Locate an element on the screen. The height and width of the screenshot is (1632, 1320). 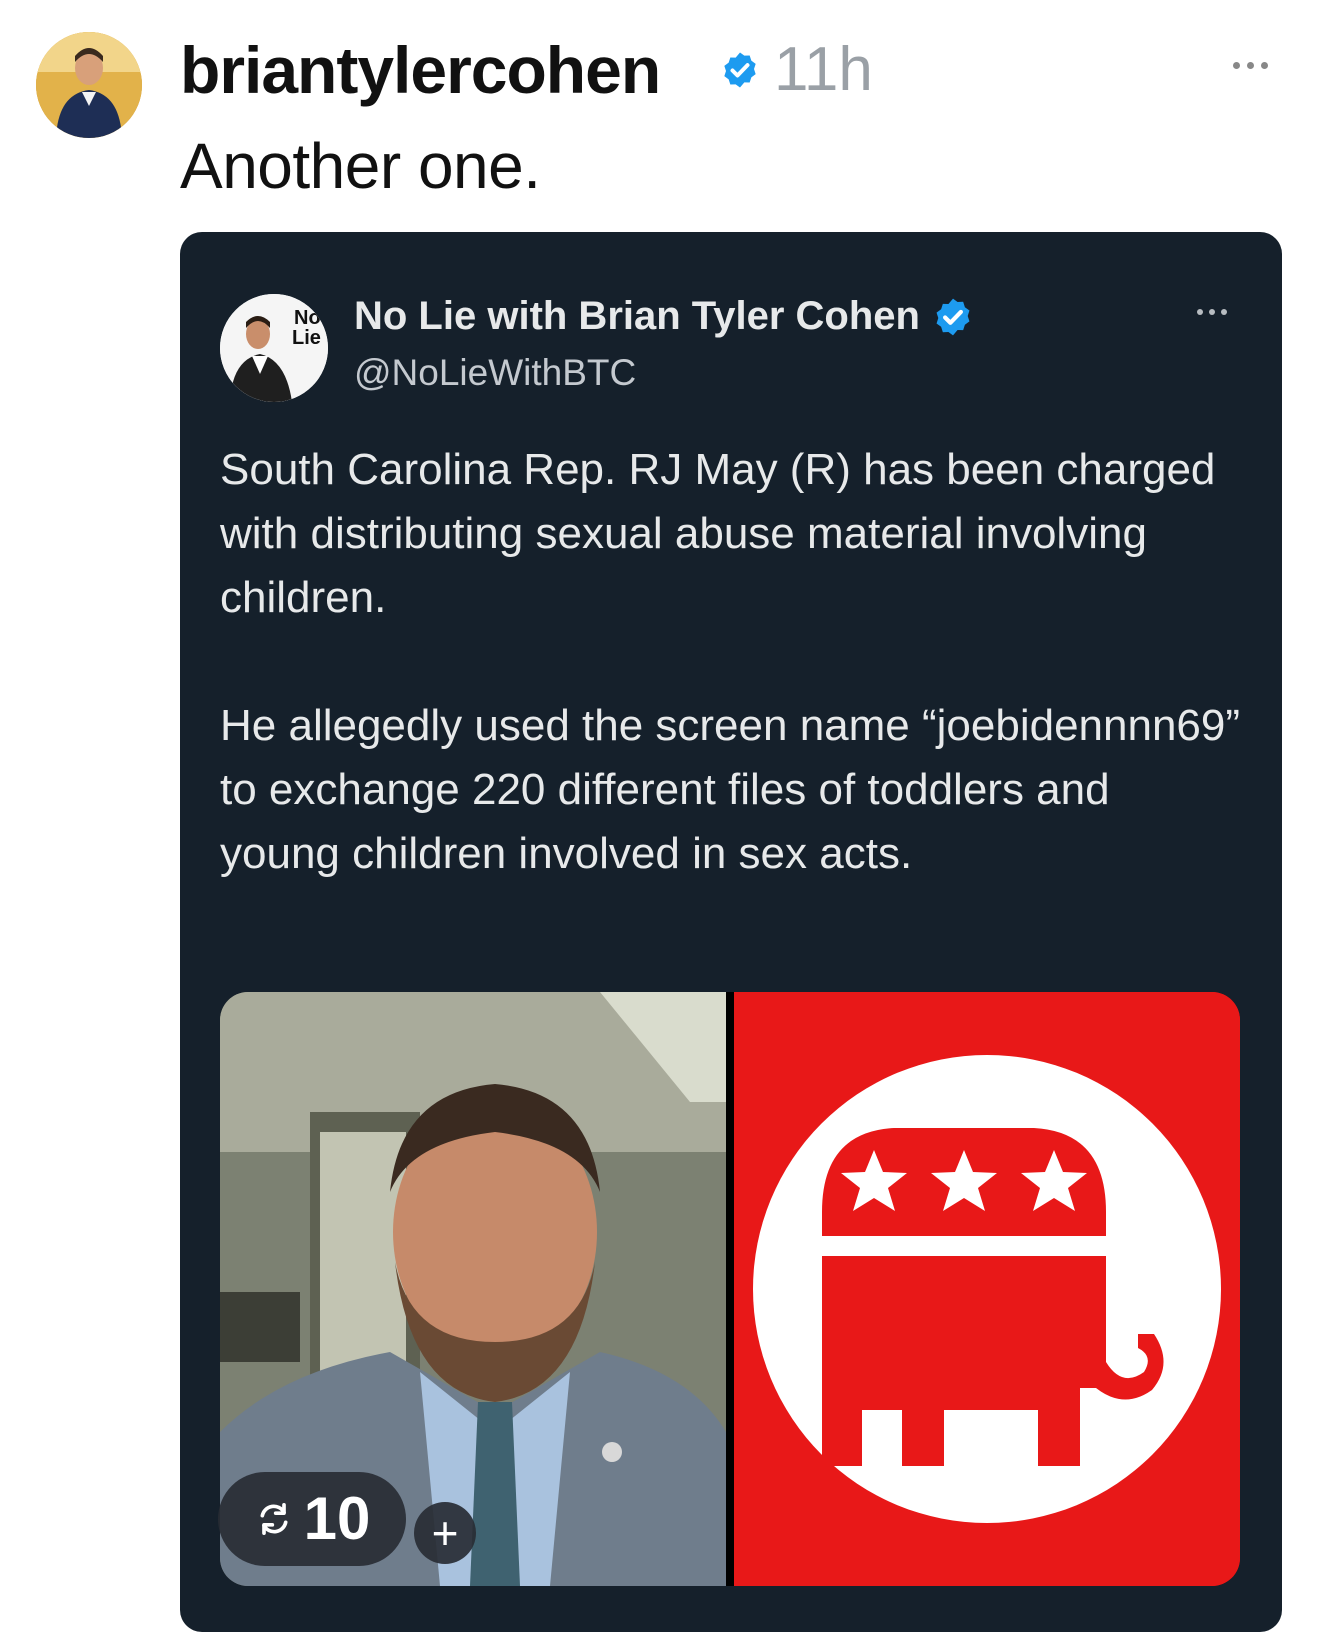
svg-text: Lie is located at coordinates (306, 338).